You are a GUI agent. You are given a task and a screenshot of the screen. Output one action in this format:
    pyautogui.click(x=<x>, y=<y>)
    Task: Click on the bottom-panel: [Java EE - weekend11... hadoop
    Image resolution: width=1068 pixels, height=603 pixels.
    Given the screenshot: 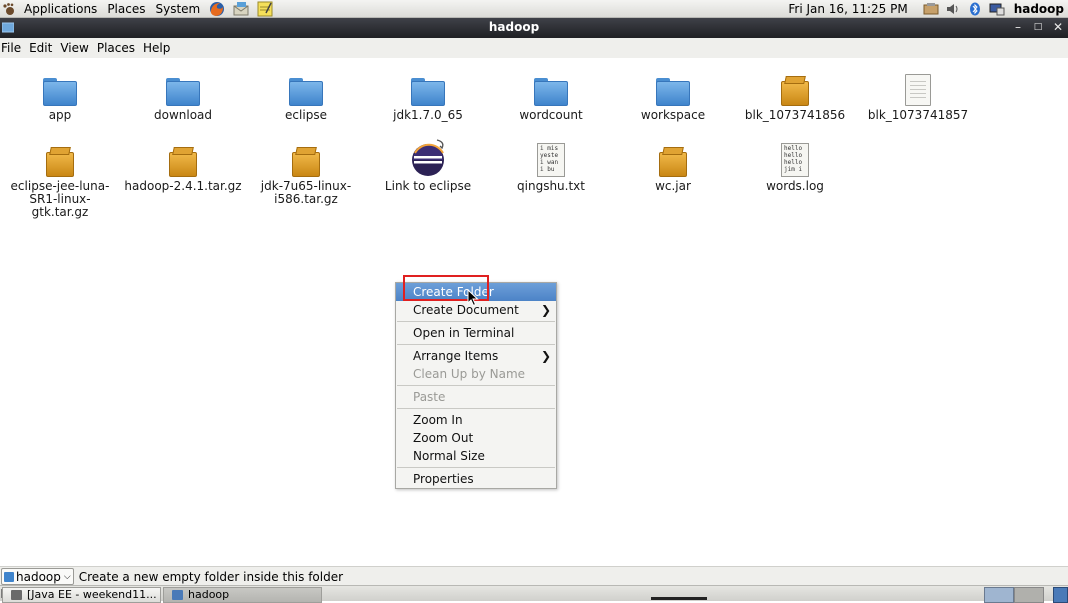 What is the action you would take?
    pyautogui.click(x=534, y=594)
    